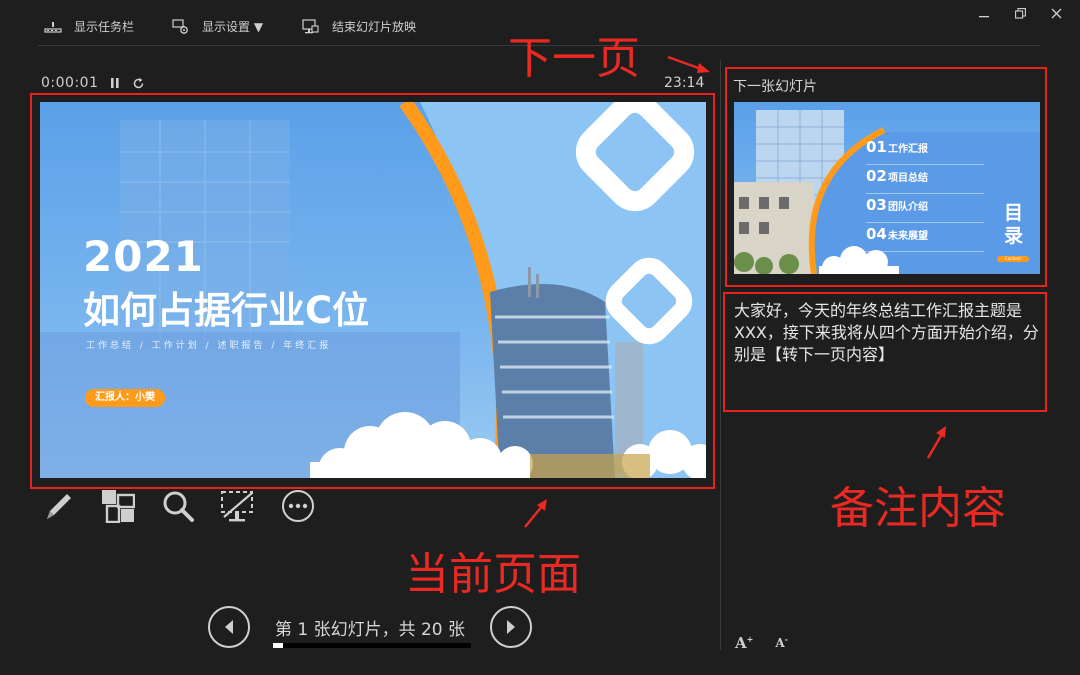 This screenshot has height=675, width=1080. What do you see at coordinates (908, 149) in the screenshot?
I see `toc-item-label: 工作汇报` at bounding box center [908, 149].